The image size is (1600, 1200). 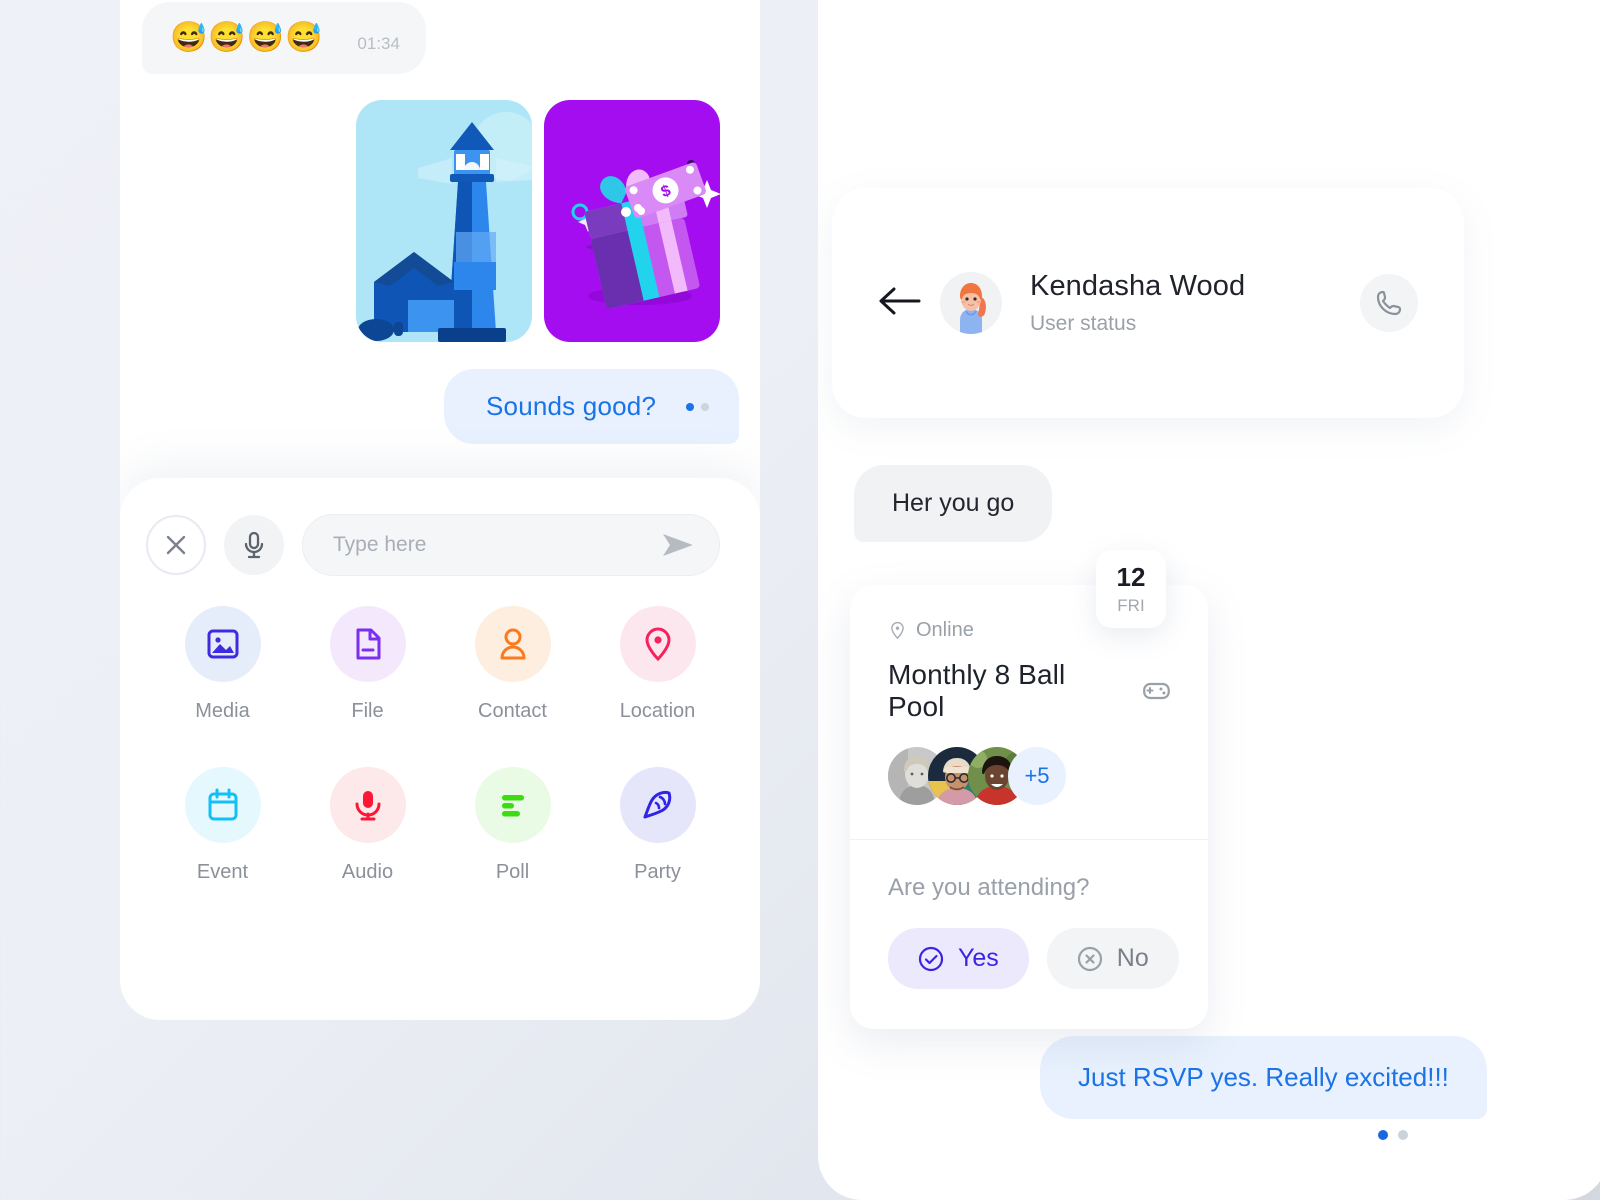 What do you see at coordinates (1156, 691) in the screenshot?
I see `gamepad-icon` at bounding box center [1156, 691].